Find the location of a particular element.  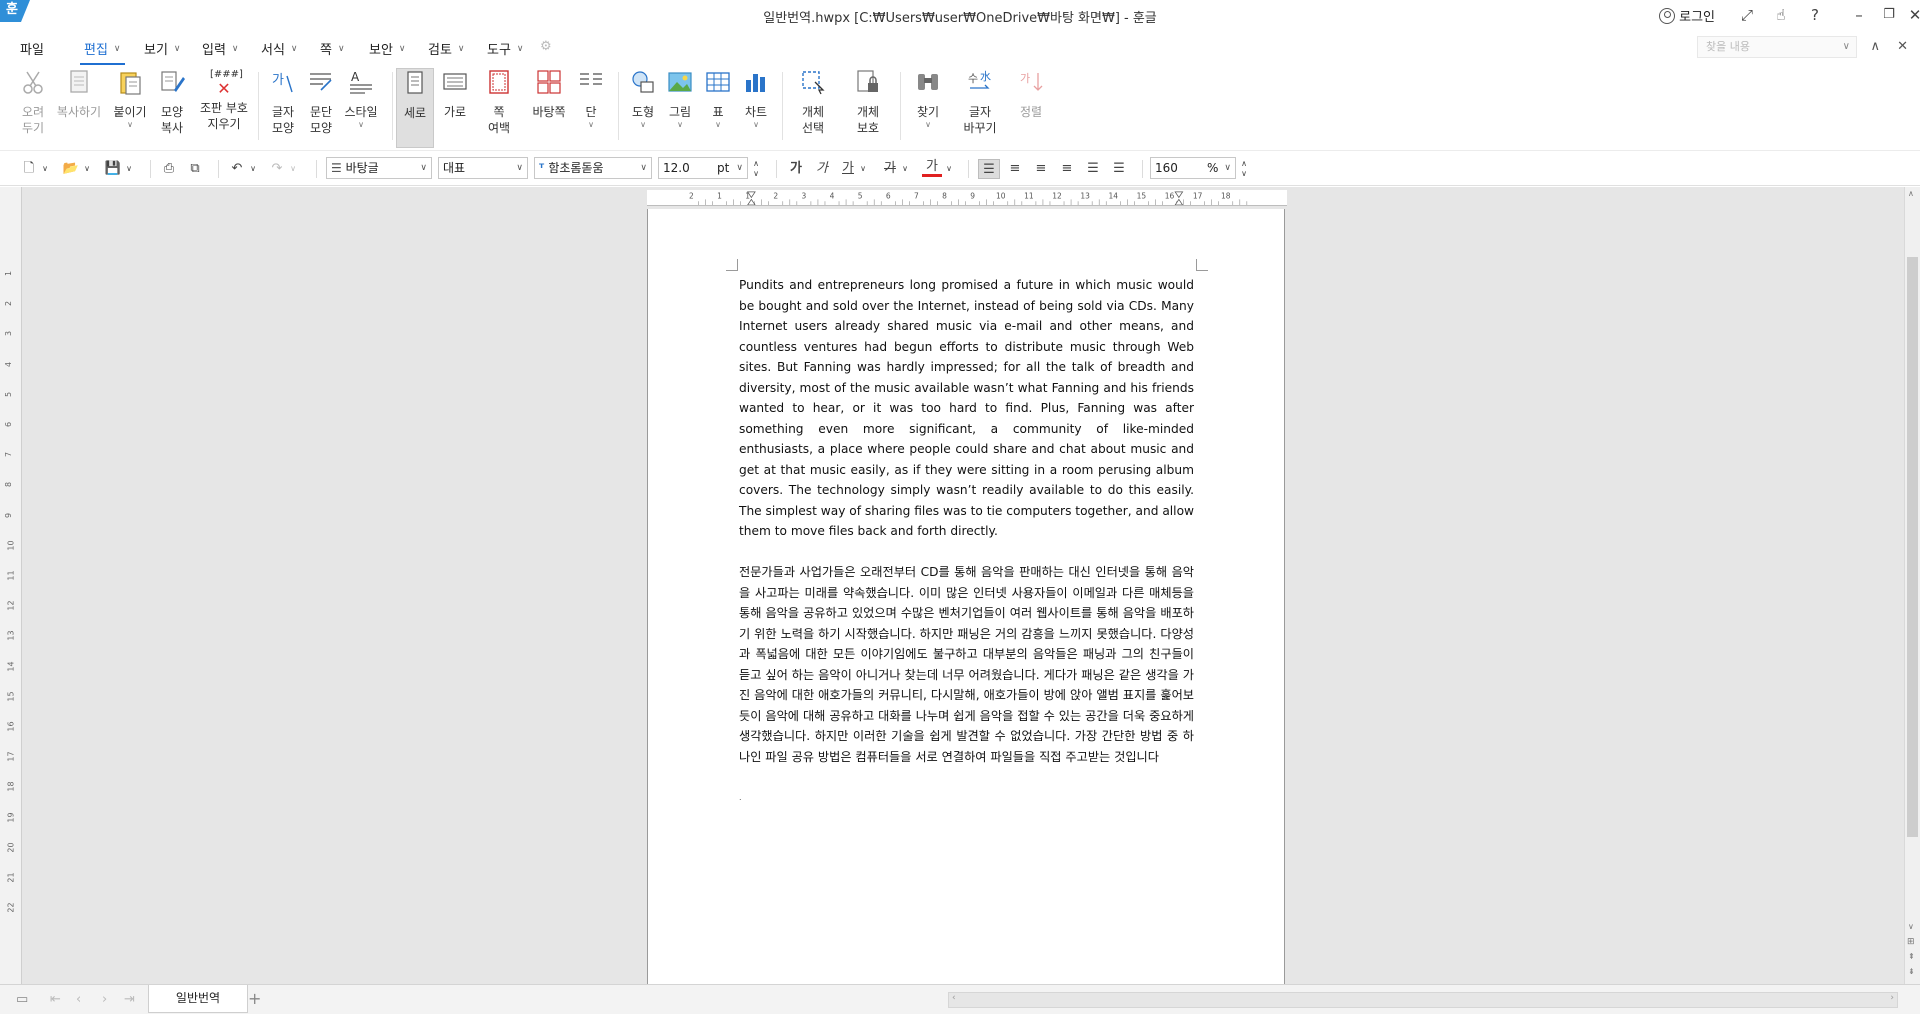

menu-view: 보기 ∨ is located at coordinates (162, 48).